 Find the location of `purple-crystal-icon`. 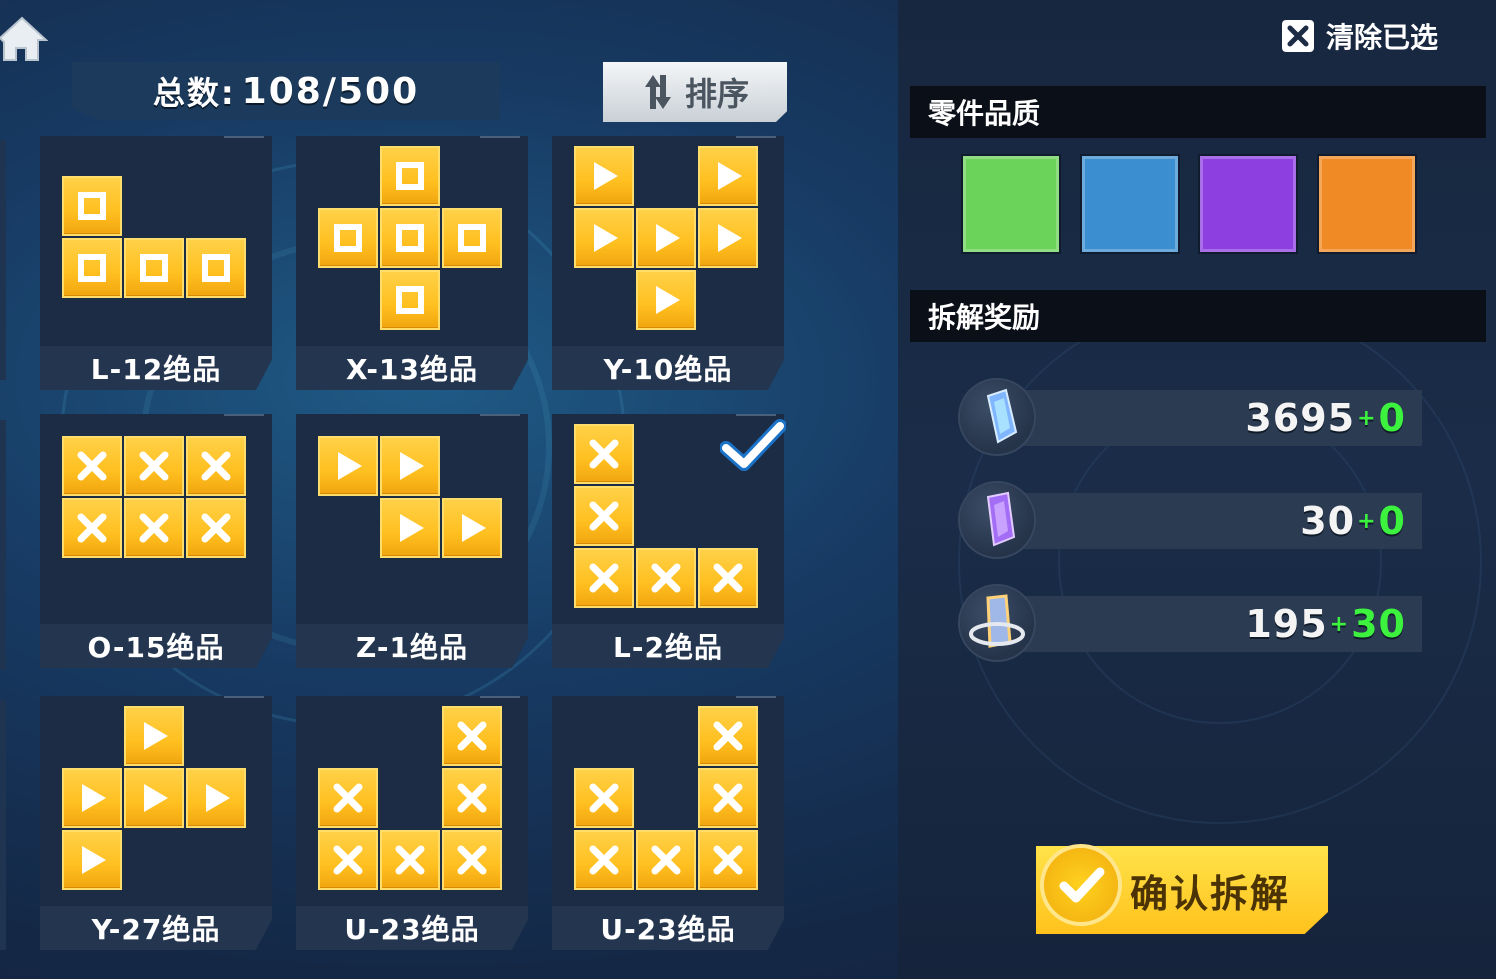

purple-crystal-icon is located at coordinates (997, 520).